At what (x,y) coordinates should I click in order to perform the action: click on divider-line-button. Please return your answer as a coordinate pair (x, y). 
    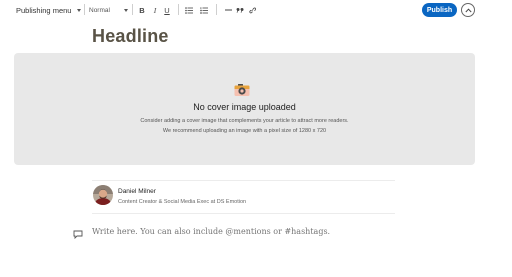
    Looking at the image, I should click on (228, 10).